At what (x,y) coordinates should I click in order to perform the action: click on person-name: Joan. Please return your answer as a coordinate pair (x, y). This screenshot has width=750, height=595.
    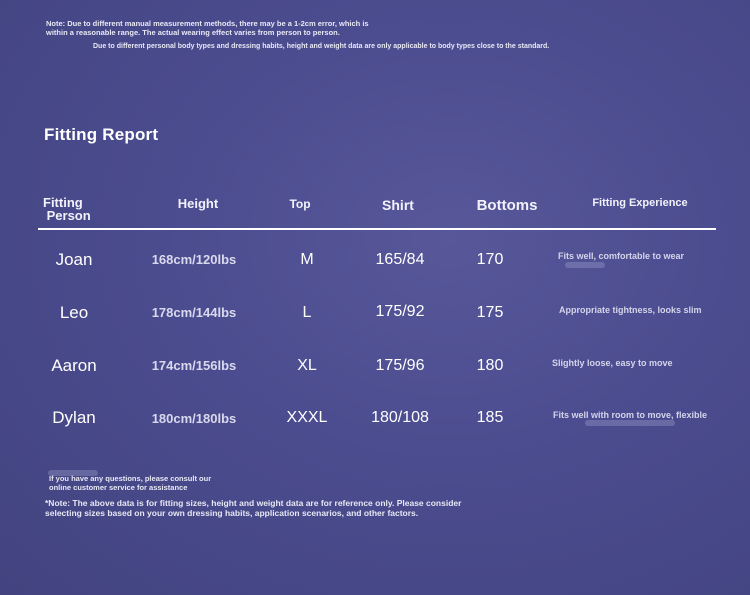
    Looking at the image, I should click on (74, 259).